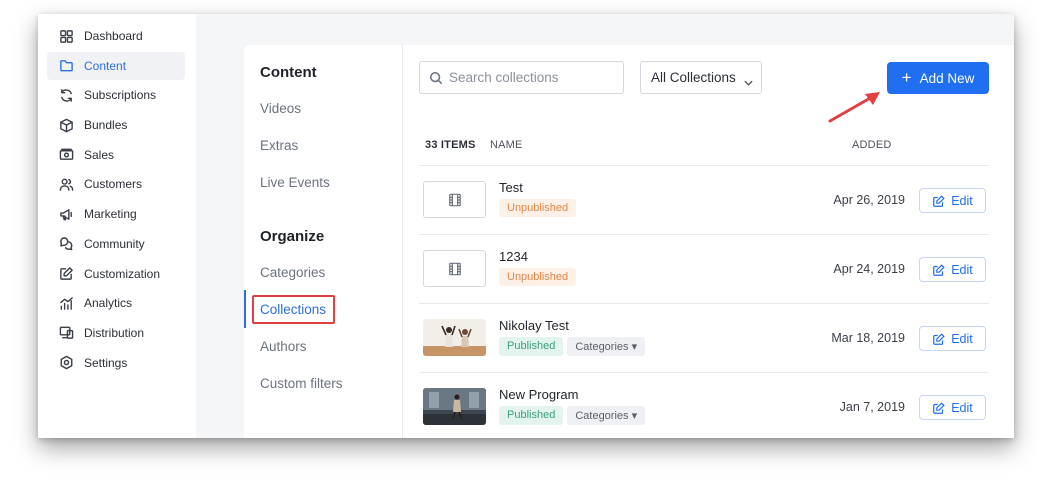 Image resolution: width=1052 pixels, height=498 pixels. I want to click on devices-icon, so click(66, 333).